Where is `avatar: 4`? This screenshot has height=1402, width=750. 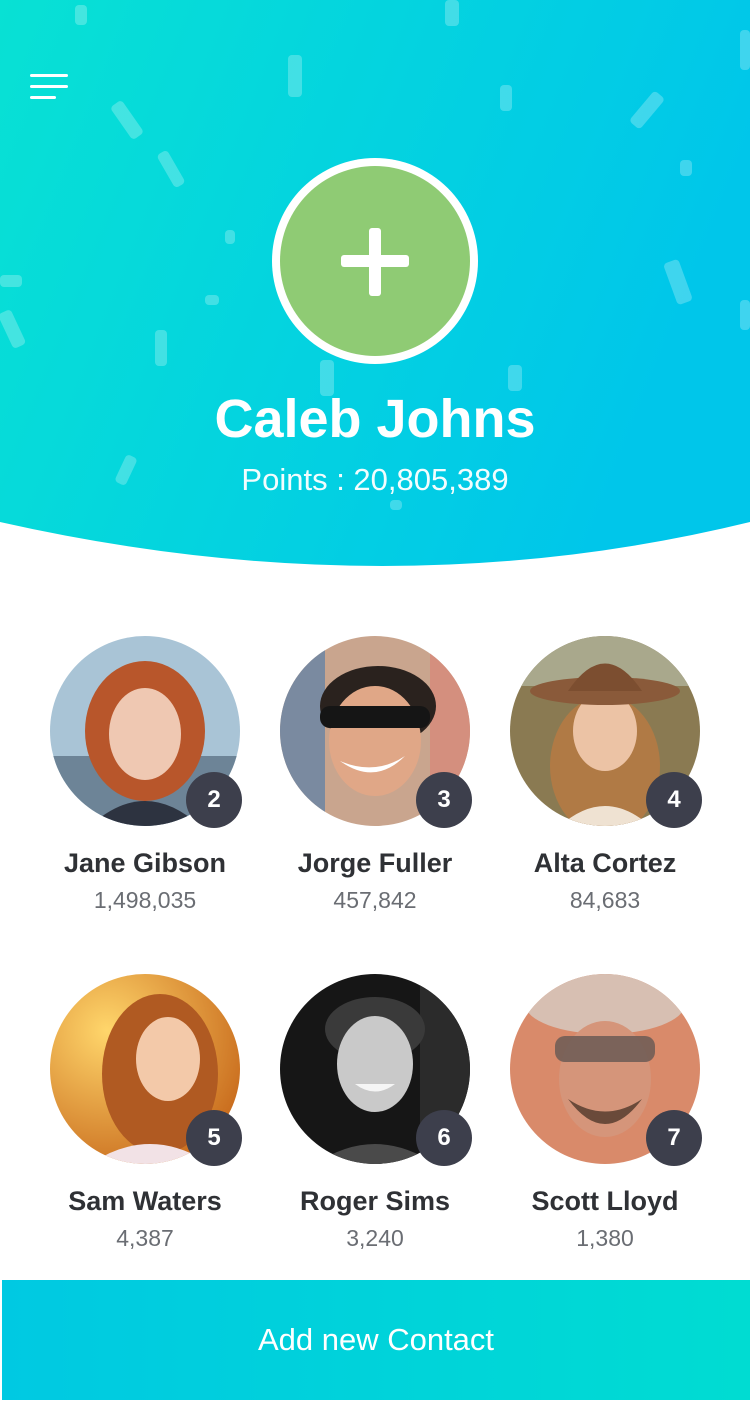
avatar: 4 is located at coordinates (606, 732).